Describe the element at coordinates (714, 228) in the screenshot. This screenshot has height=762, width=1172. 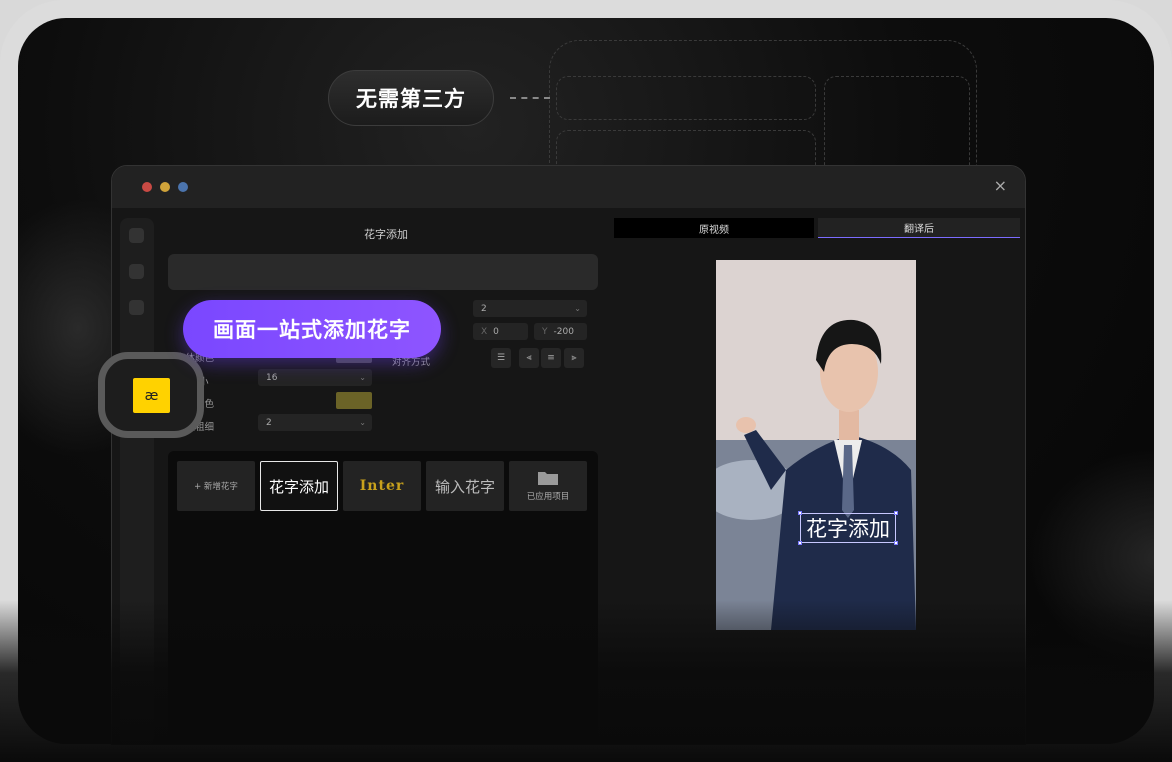
I see `tab-original-video: 原视频` at that location.